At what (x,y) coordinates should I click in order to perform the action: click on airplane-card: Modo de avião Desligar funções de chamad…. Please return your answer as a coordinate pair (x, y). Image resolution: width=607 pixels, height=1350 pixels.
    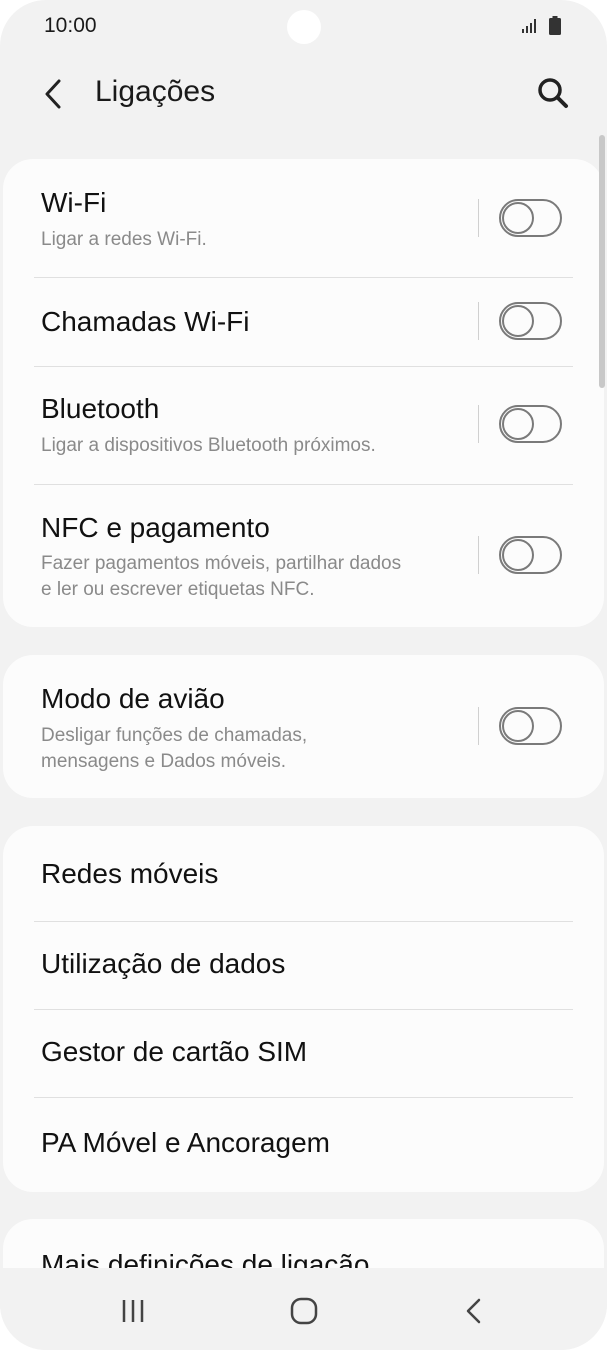
    Looking at the image, I should click on (303, 726).